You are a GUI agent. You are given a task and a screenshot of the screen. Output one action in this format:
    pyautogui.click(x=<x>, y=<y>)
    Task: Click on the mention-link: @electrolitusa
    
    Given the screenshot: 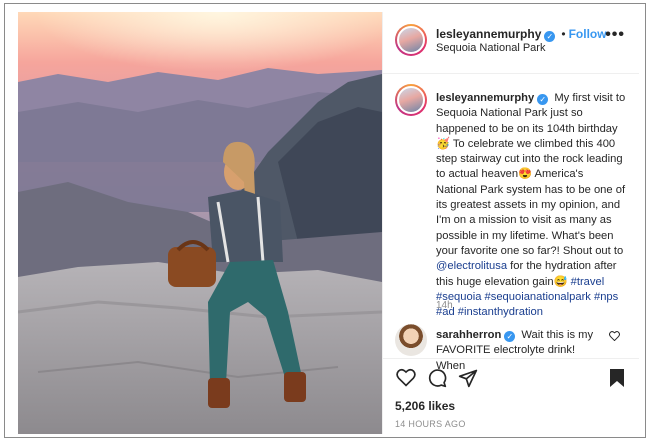 What is the action you would take?
    pyautogui.click(x=471, y=266)
    